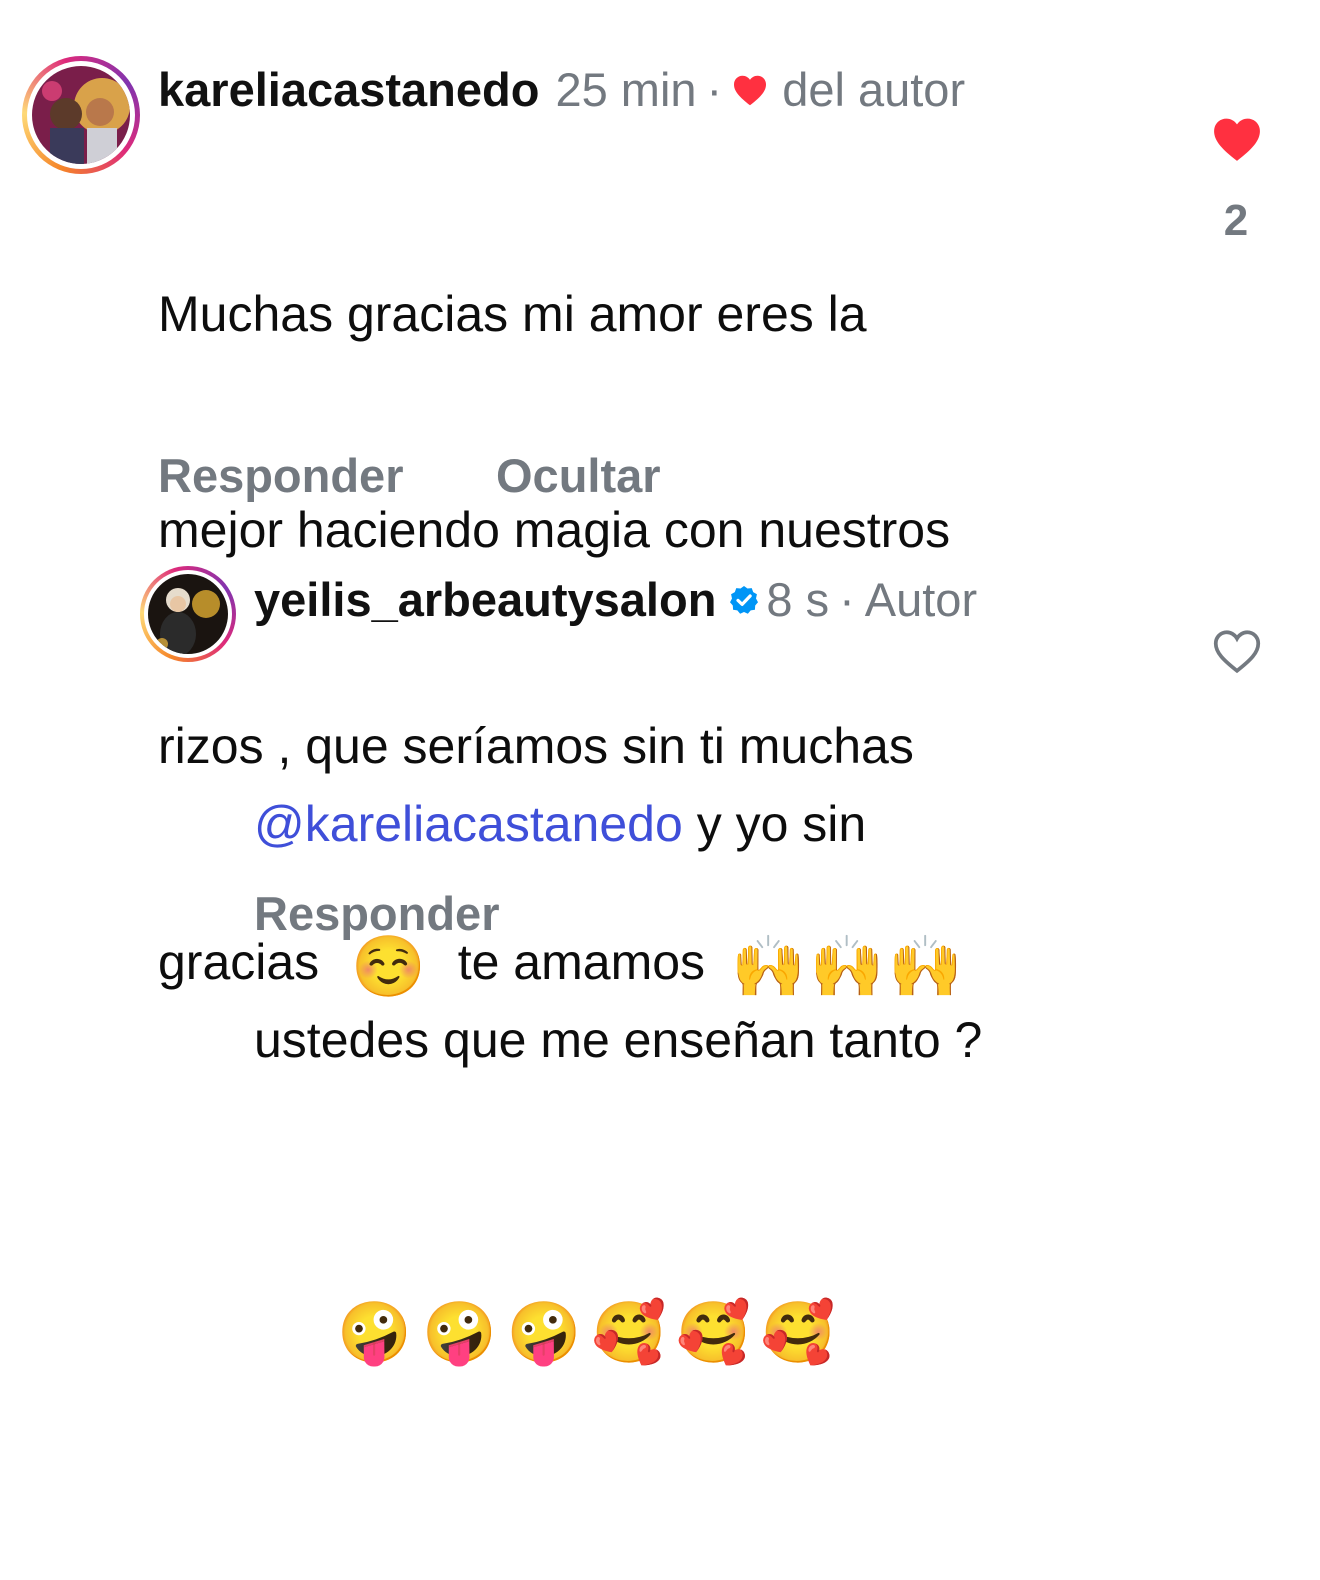 Image resolution: width=1320 pixels, height=1580 pixels. What do you see at coordinates (591, 1332) in the screenshot?
I see `emoji-row: 🤪🤪🤪🥰🥰🥰` at bounding box center [591, 1332].